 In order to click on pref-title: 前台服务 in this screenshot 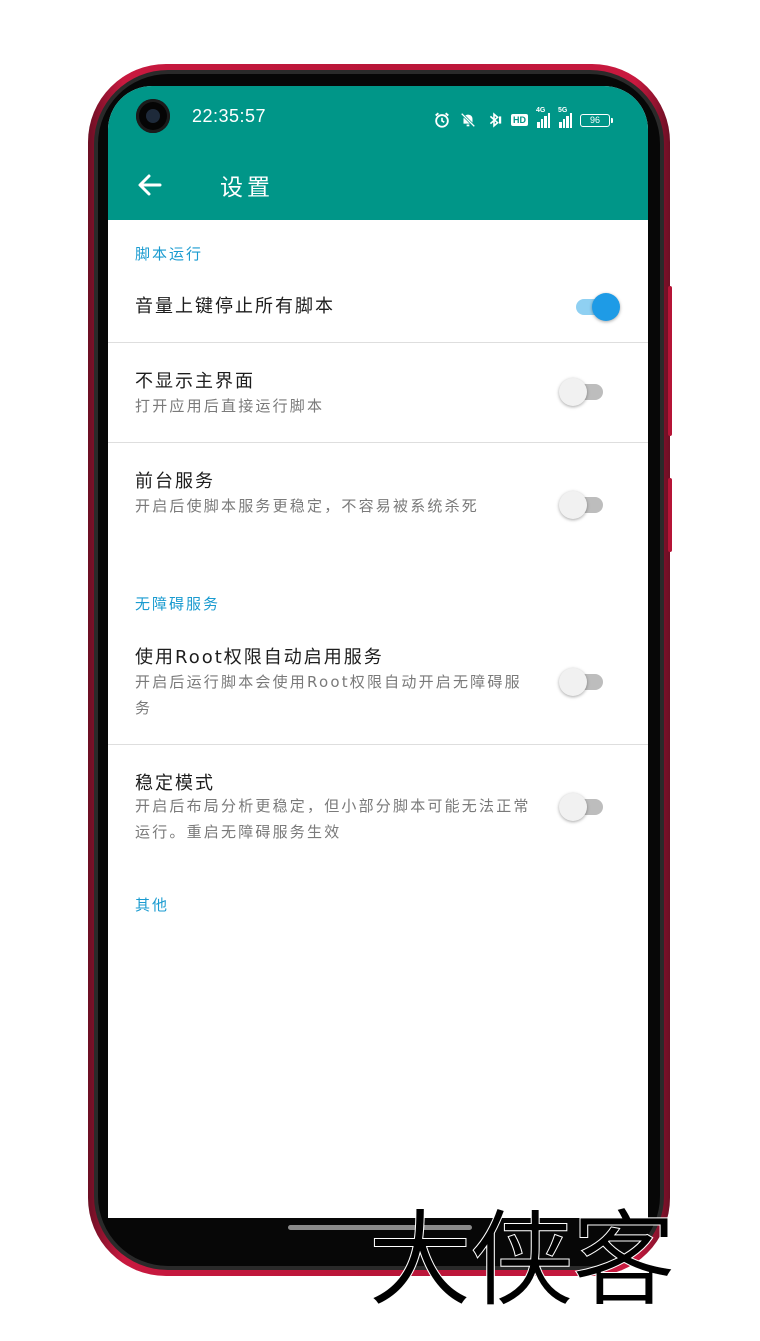, I will do `click(175, 481)`.